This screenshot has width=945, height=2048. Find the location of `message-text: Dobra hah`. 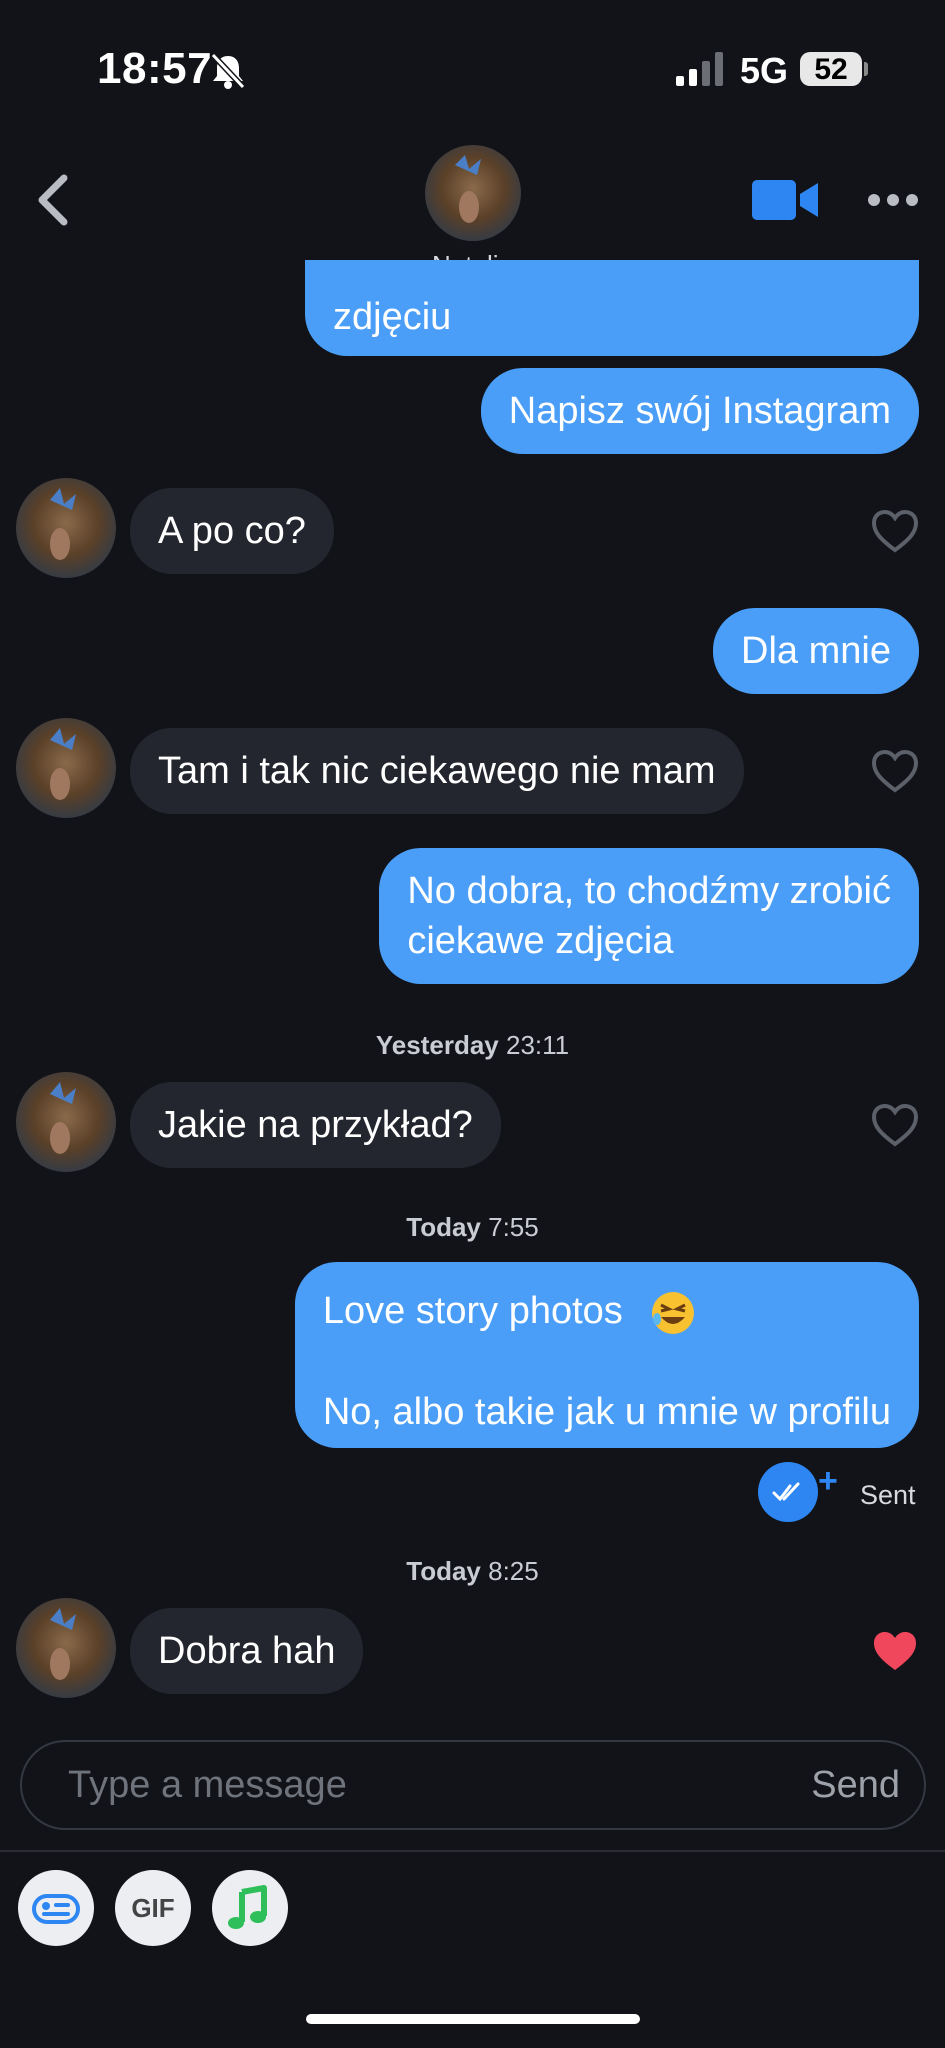

message-text: Dobra hah is located at coordinates (247, 1651).